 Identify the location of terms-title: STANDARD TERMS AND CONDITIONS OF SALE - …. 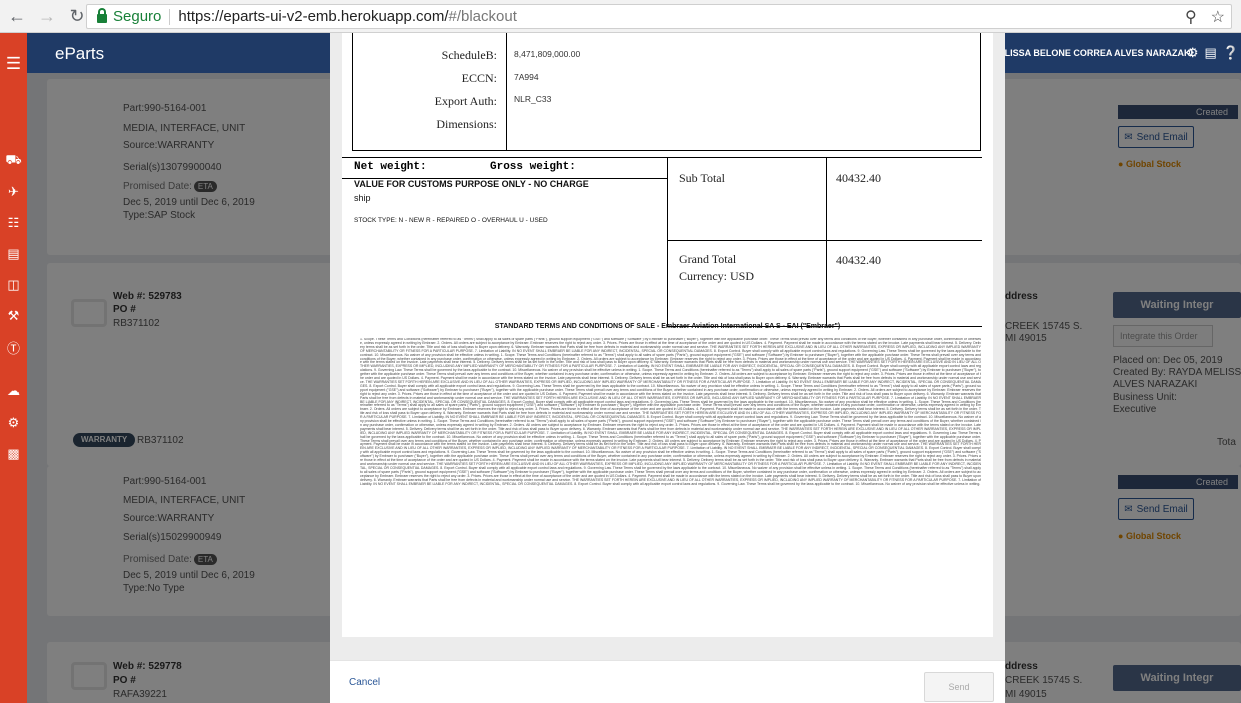
(667, 326).